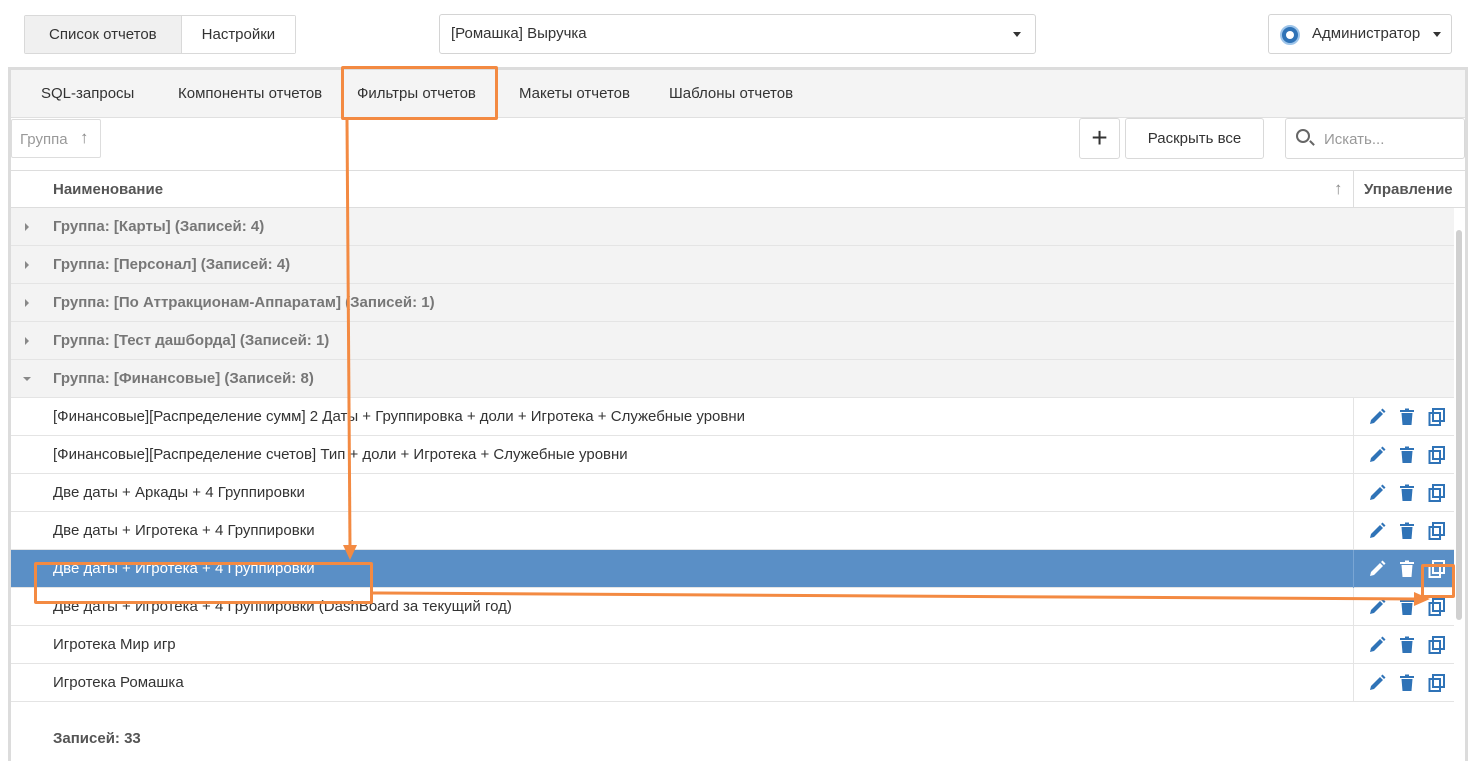  Describe the element at coordinates (87, 93) in the screenshot. I see `tab-sql-queries: SQL-запросы` at that location.